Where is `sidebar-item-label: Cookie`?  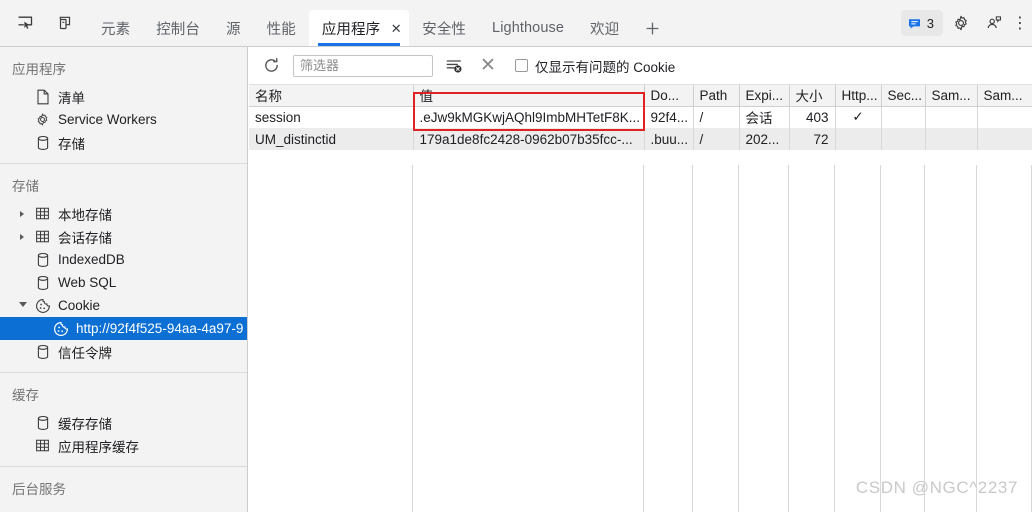 sidebar-item-label: Cookie is located at coordinates (79, 305).